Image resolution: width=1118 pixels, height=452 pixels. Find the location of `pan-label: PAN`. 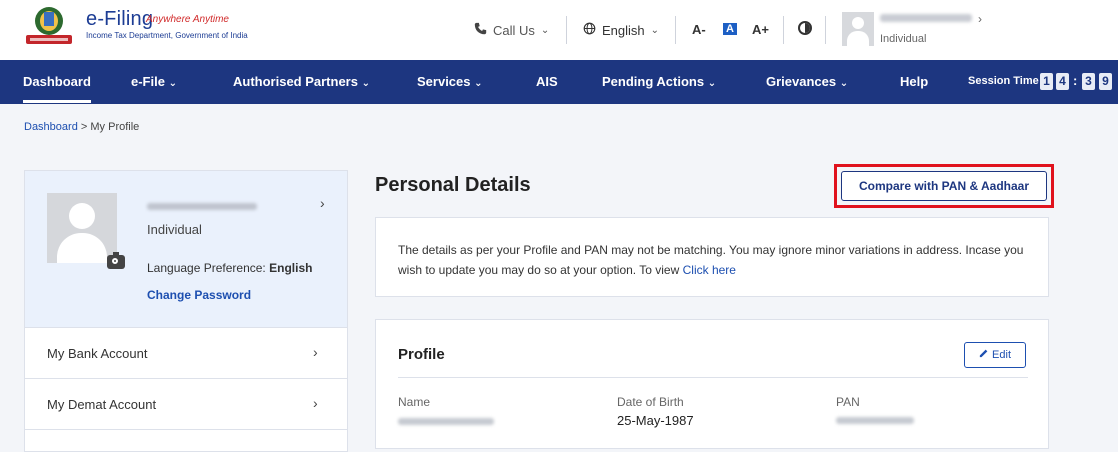

pan-label: PAN is located at coordinates (848, 402).